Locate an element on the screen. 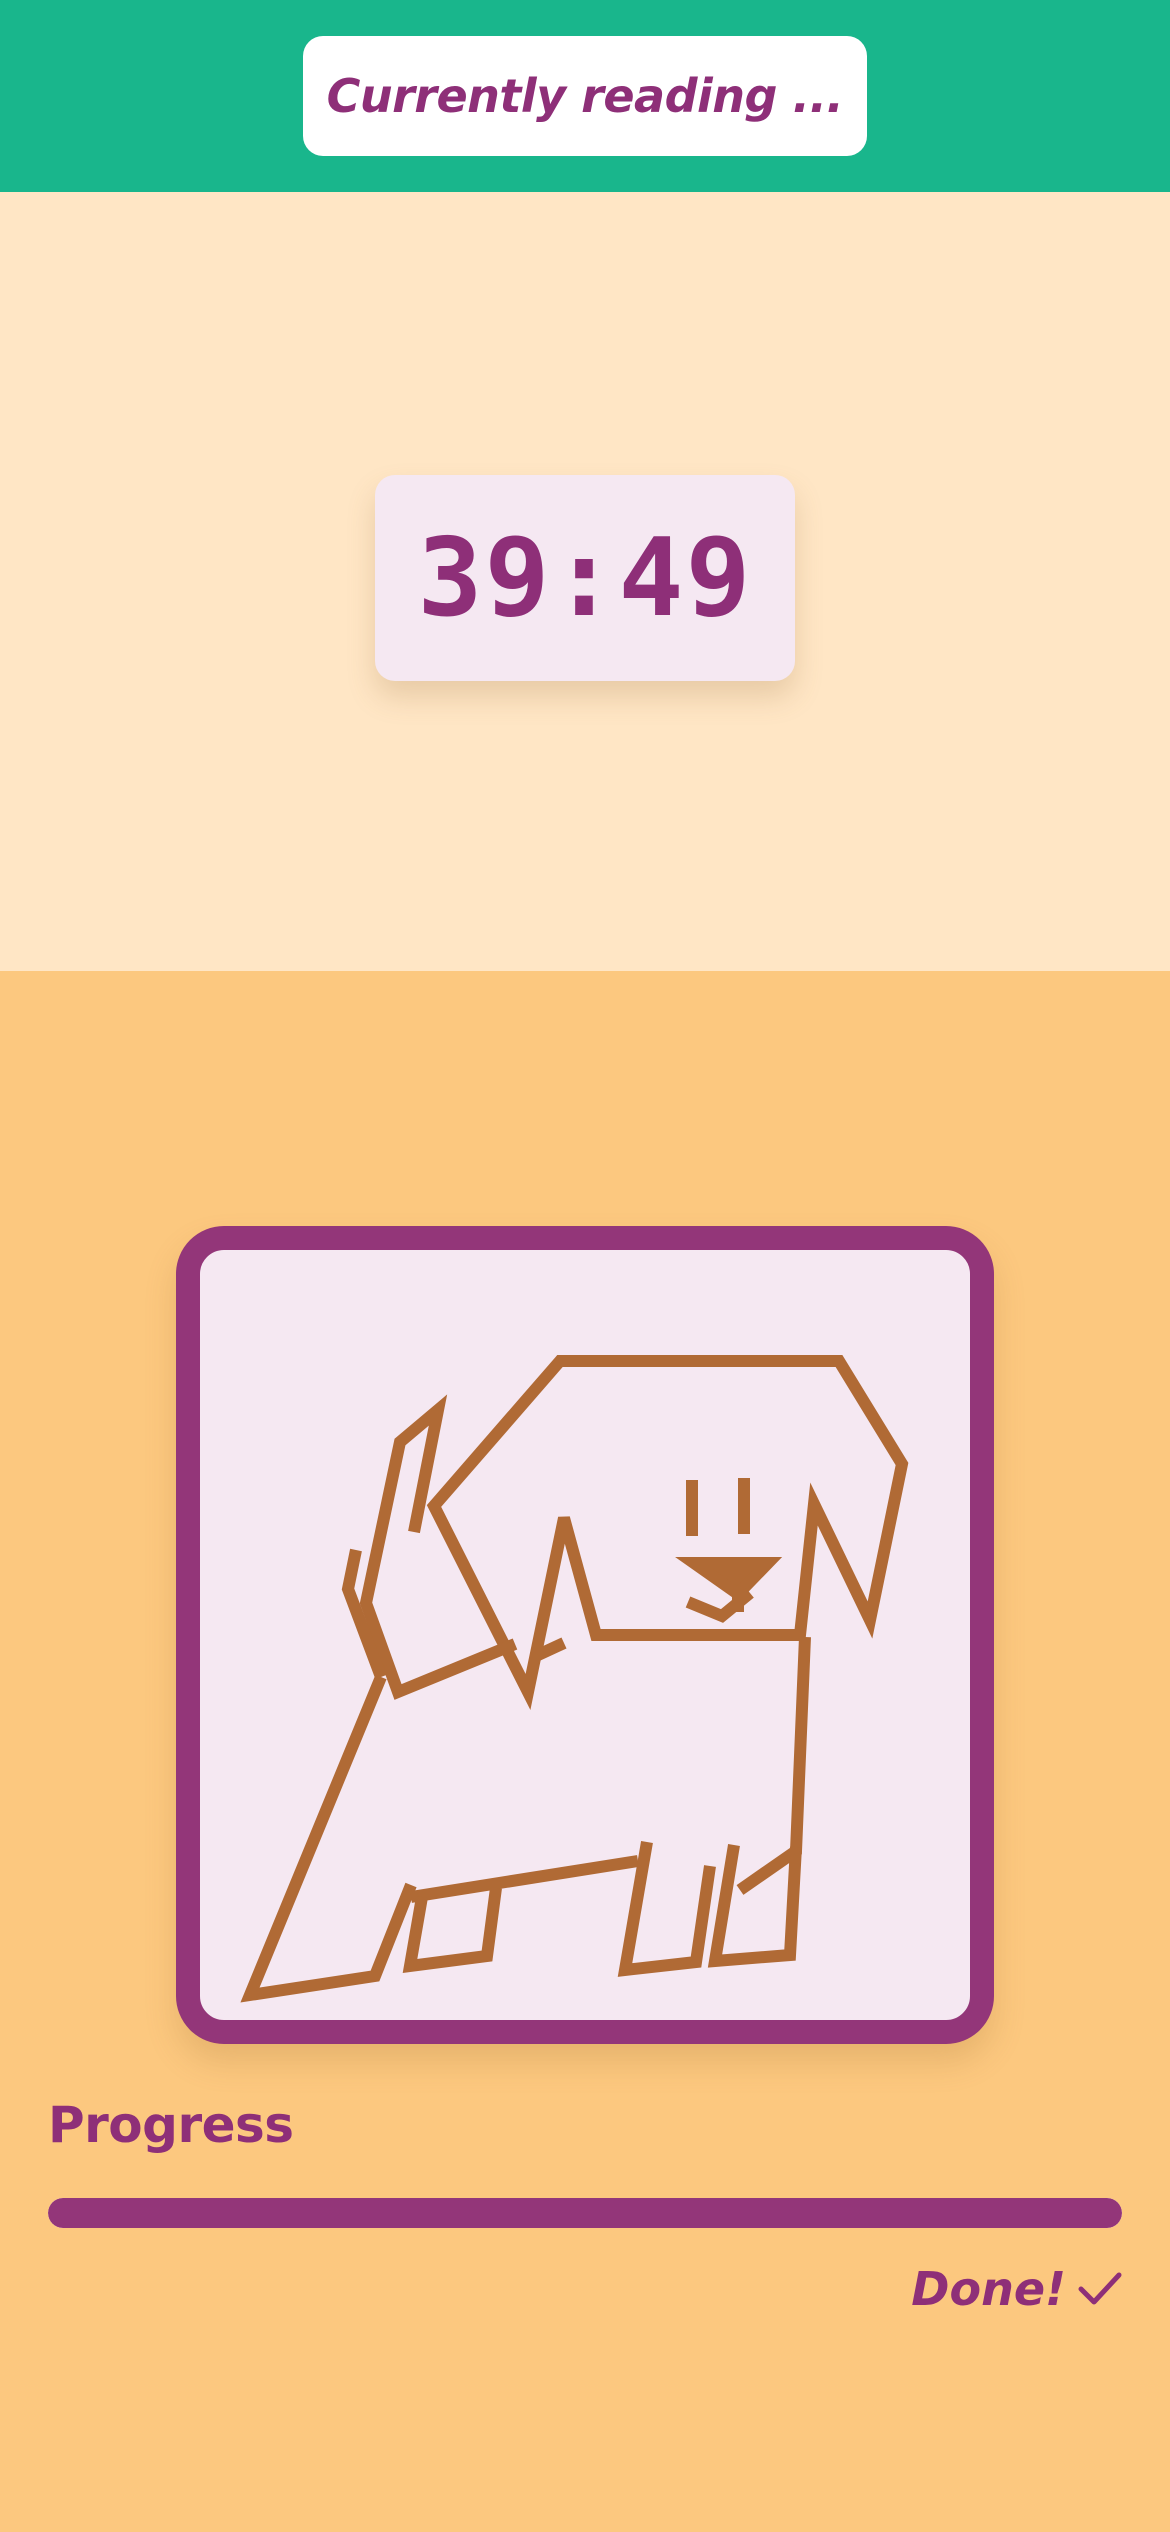 The height and width of the screenshot is (2532, 1170). checkmark-icon is located at coordinates (1100, 2289).